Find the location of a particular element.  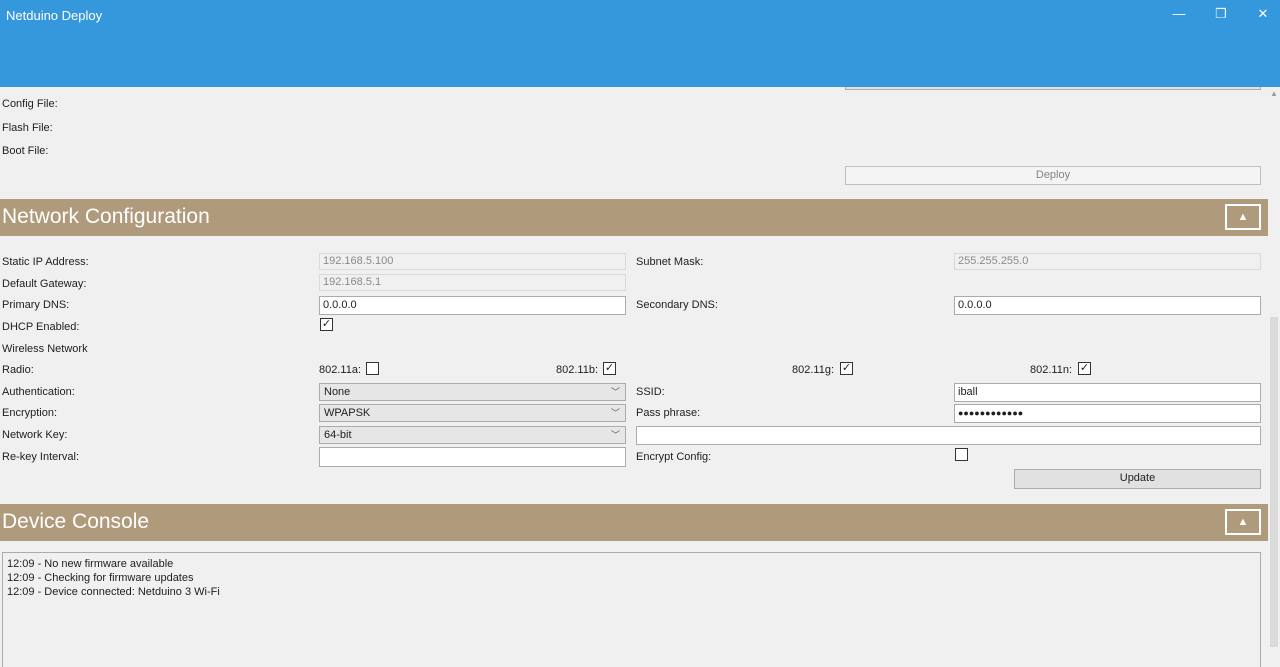

dhcp-checkbox: ✓ is located at coordinates (326, 324).